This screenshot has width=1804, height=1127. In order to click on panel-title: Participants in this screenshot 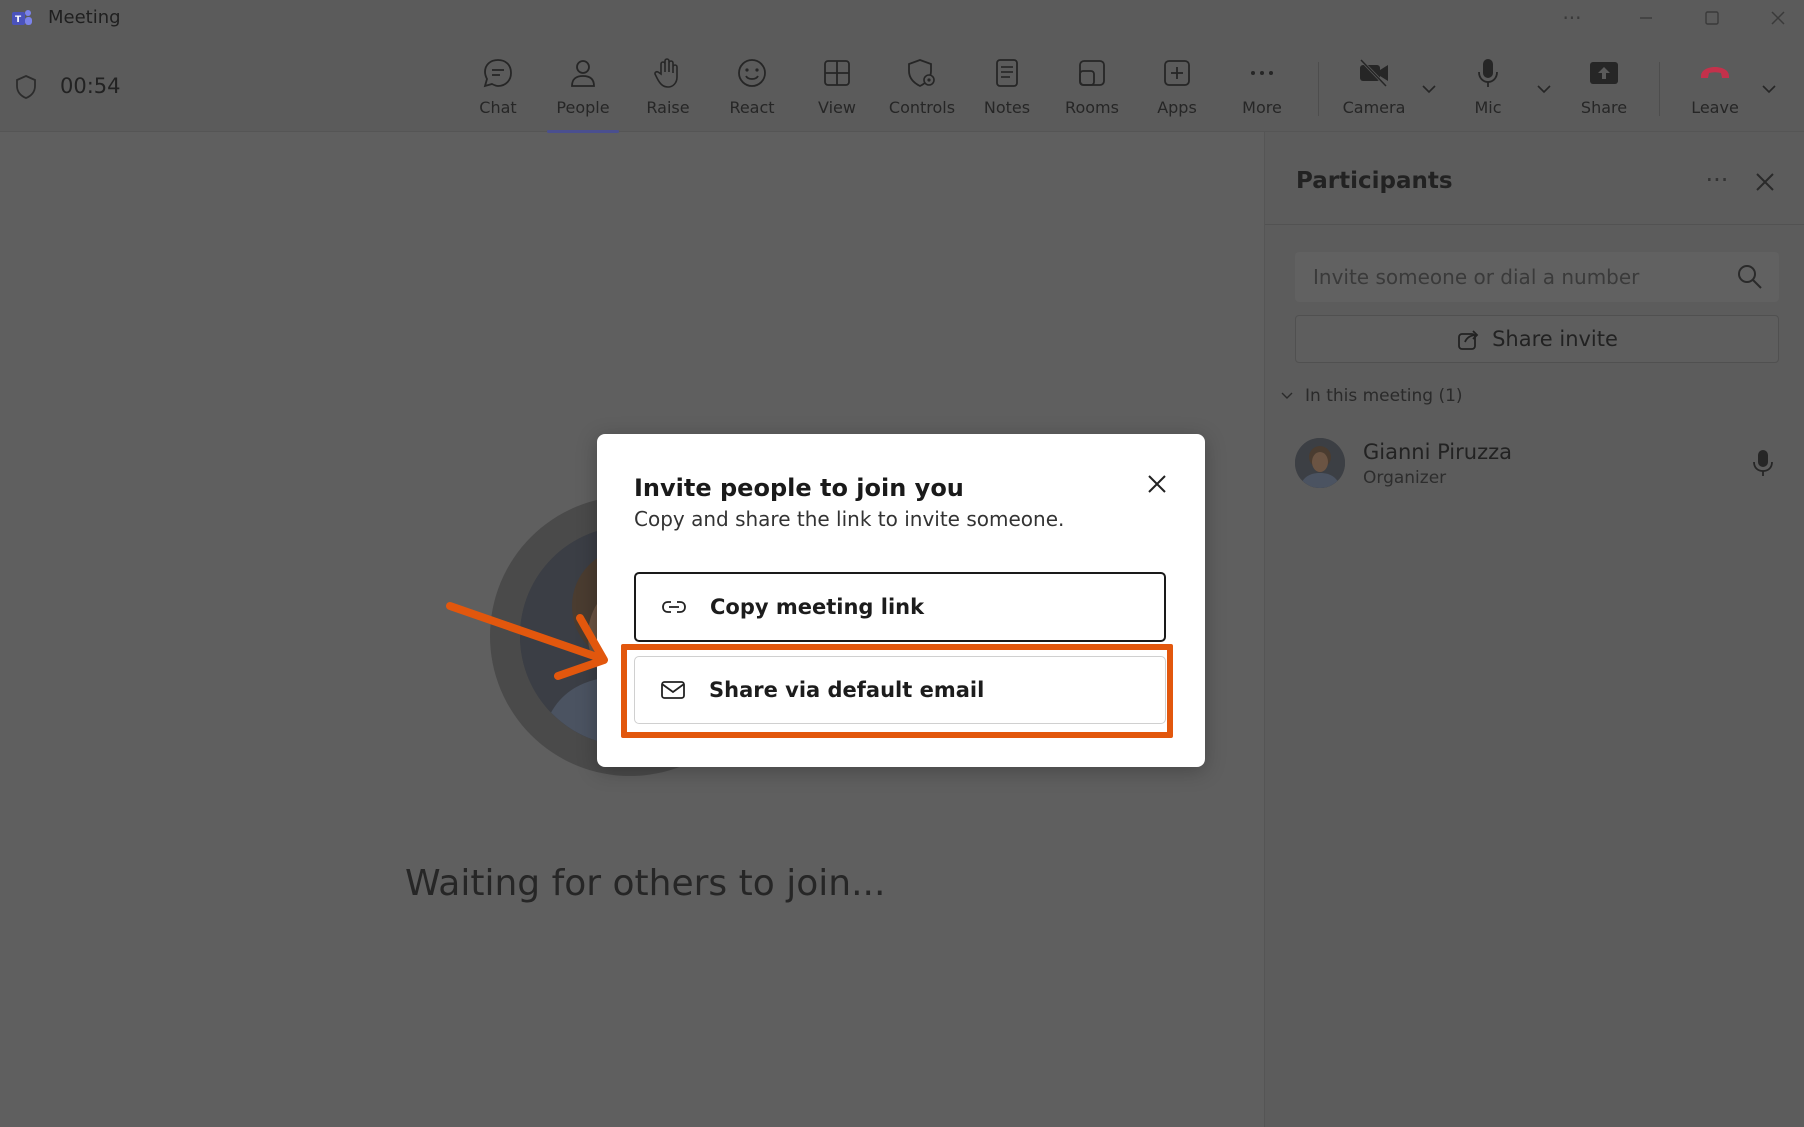, I will do `click(1374, 181)`.